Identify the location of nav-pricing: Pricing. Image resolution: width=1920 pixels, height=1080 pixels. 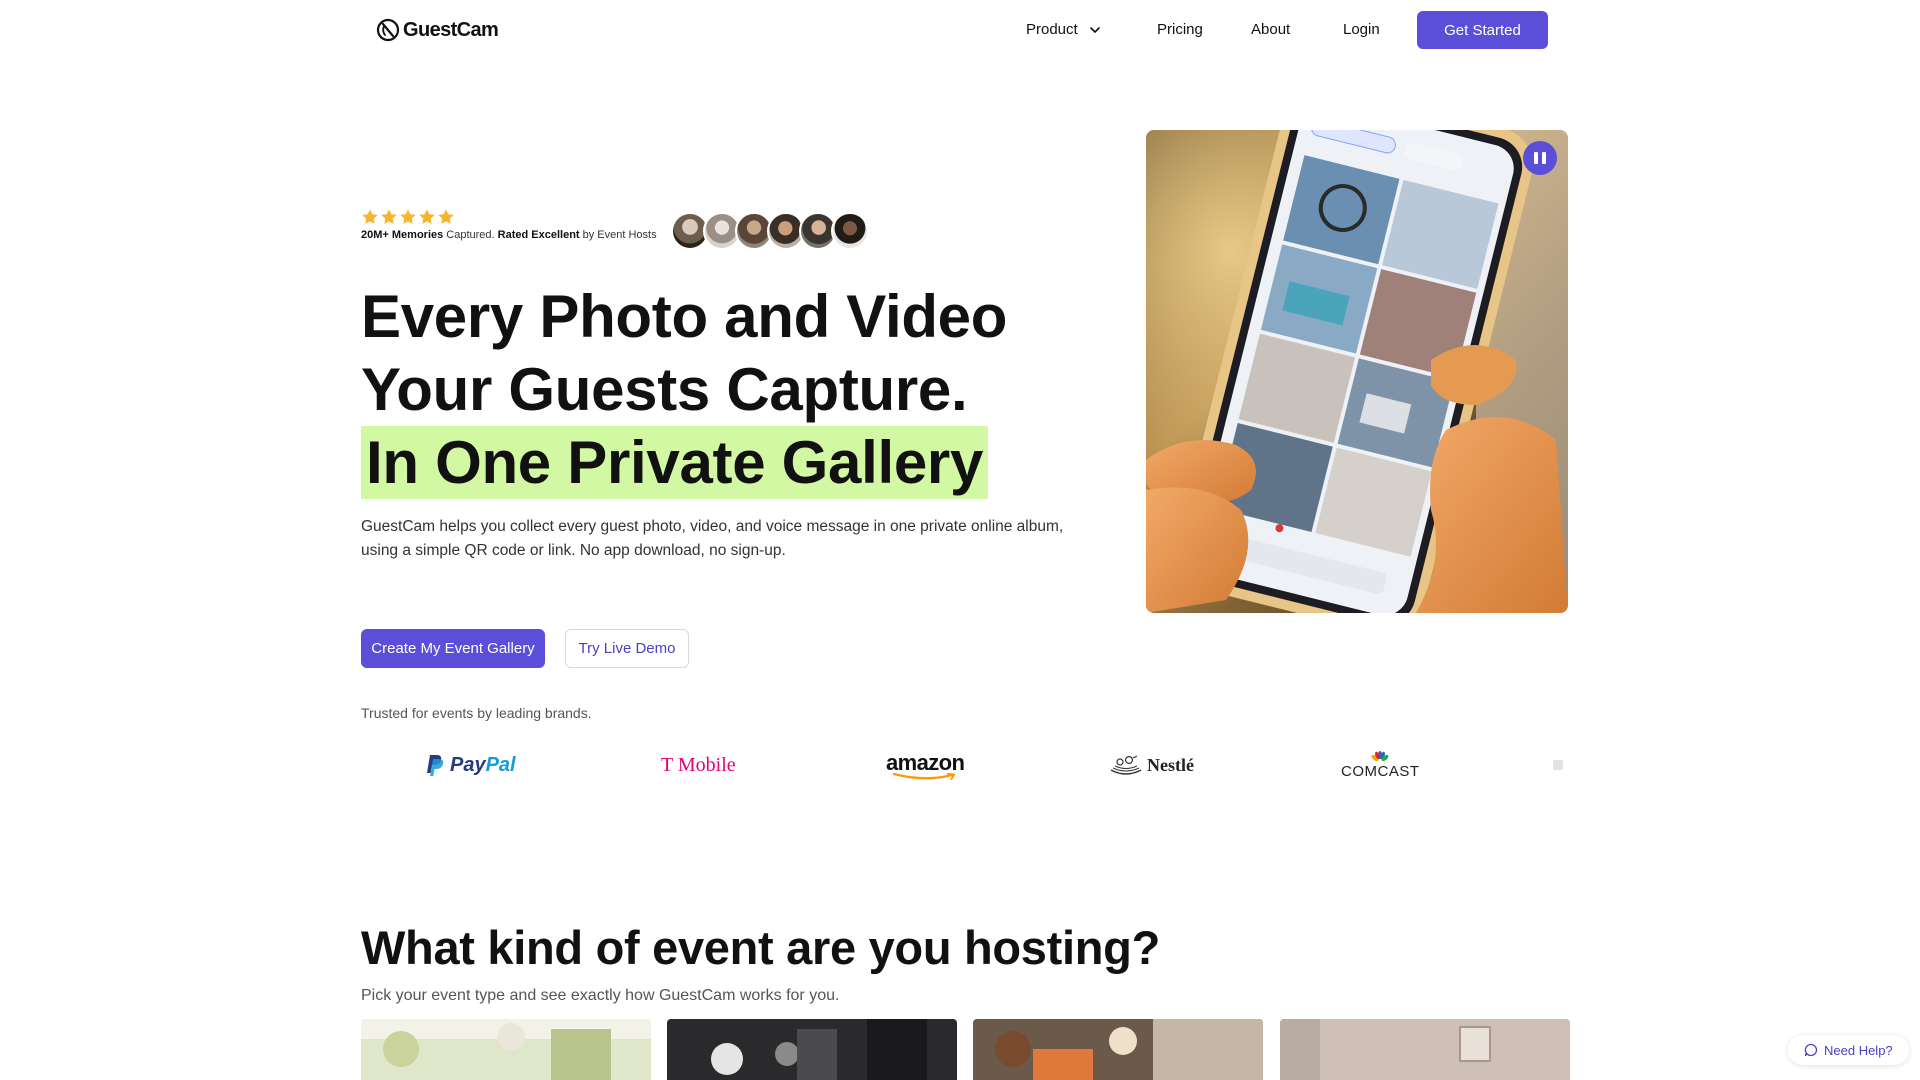
(1180, 29).